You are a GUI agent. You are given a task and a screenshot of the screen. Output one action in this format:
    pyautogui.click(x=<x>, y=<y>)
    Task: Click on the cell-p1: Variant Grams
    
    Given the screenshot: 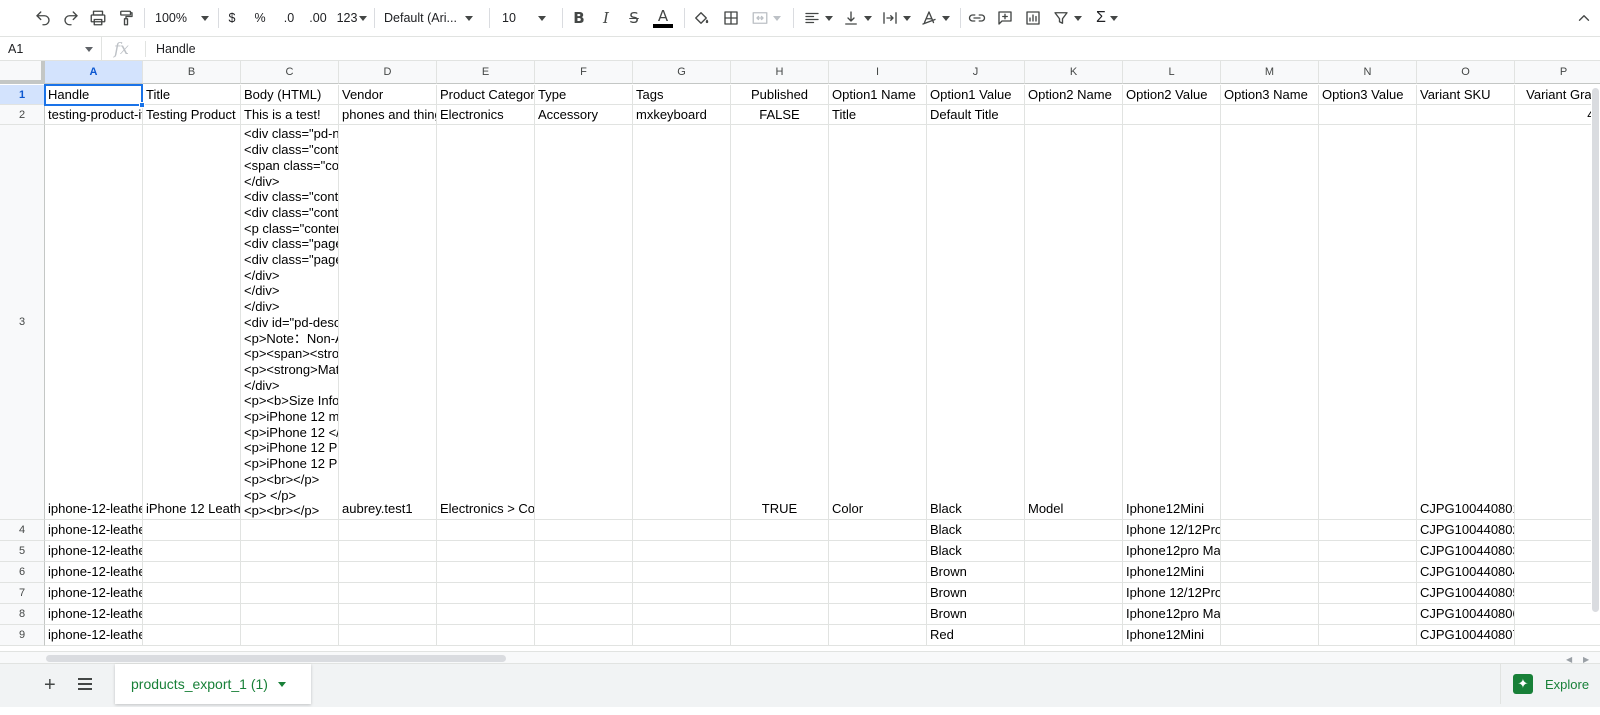 What is the action you would take?
    pyautogui.click(x=1557, y=95)
    